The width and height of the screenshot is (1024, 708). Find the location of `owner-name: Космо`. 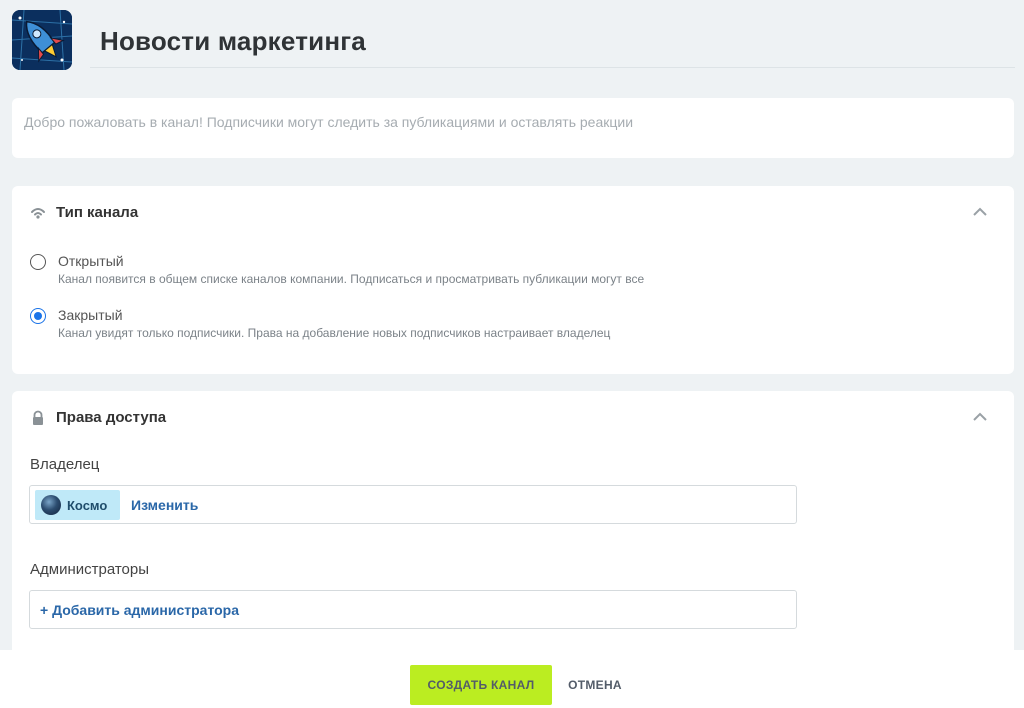

owner-name: Космо is located at coordinates (87, 505).